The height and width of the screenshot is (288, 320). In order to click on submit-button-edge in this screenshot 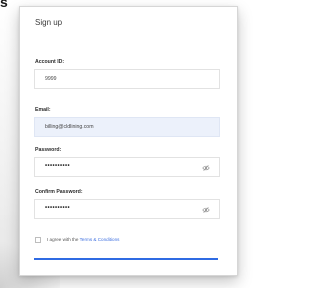, I will do `click(126, 259)`.